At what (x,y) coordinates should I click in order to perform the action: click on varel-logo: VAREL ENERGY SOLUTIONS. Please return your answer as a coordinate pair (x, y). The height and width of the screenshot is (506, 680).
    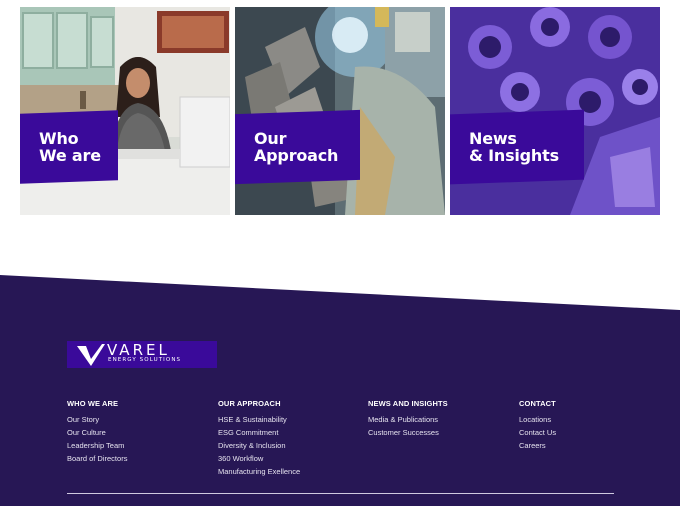
    Looking at the image, I should click on (142, 354).